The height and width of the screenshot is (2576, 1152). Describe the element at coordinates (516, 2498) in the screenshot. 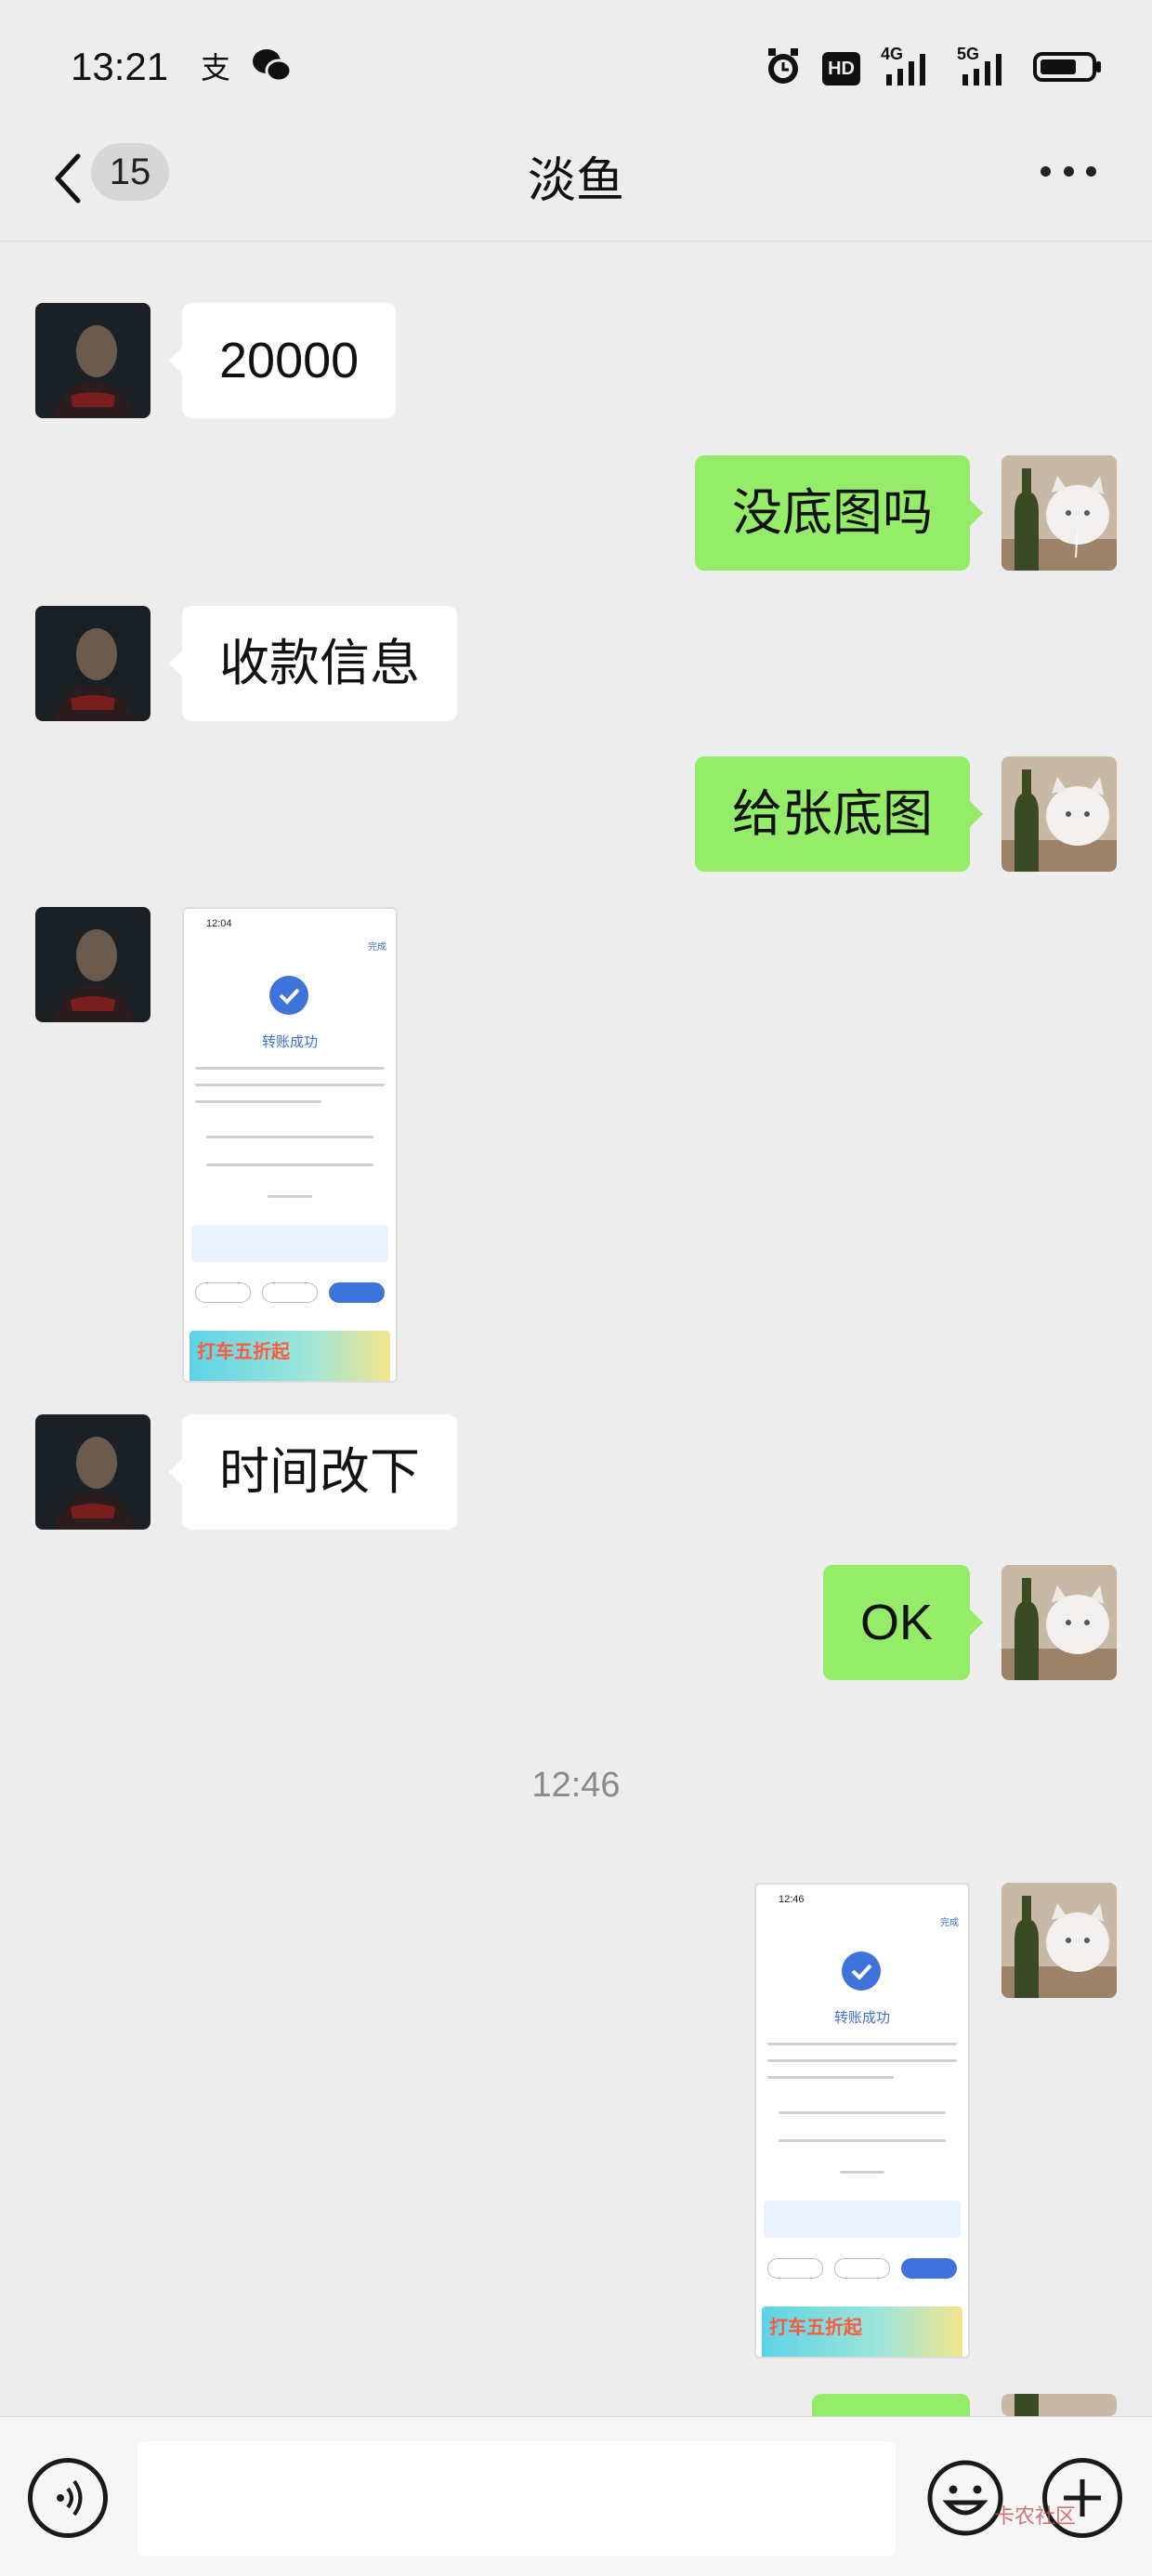

I see `message-input` at that location.